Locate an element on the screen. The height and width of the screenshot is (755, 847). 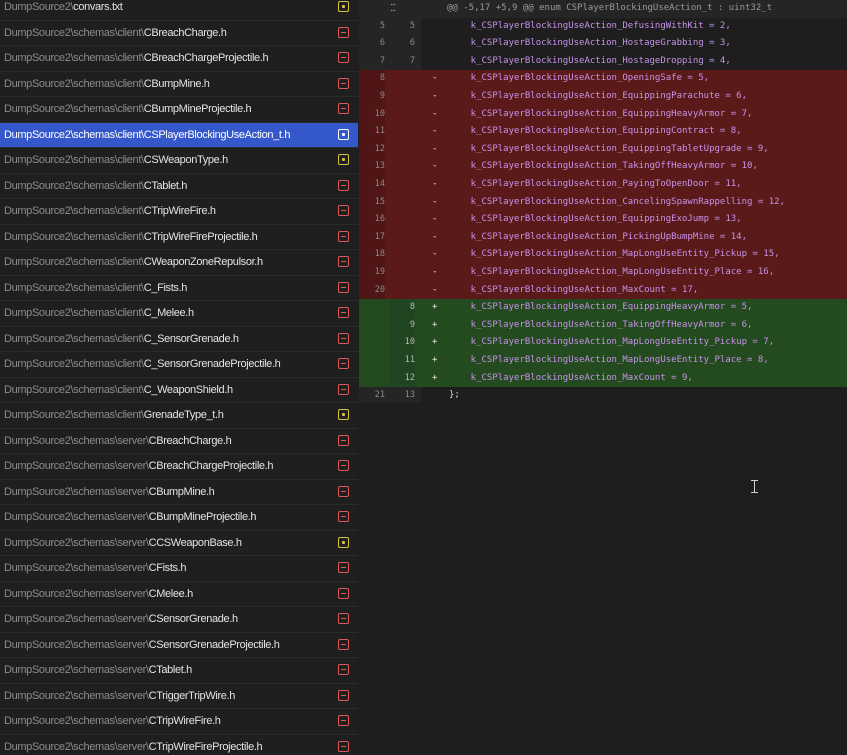
old-line-number: 7 is located at coordinates (372, 62).